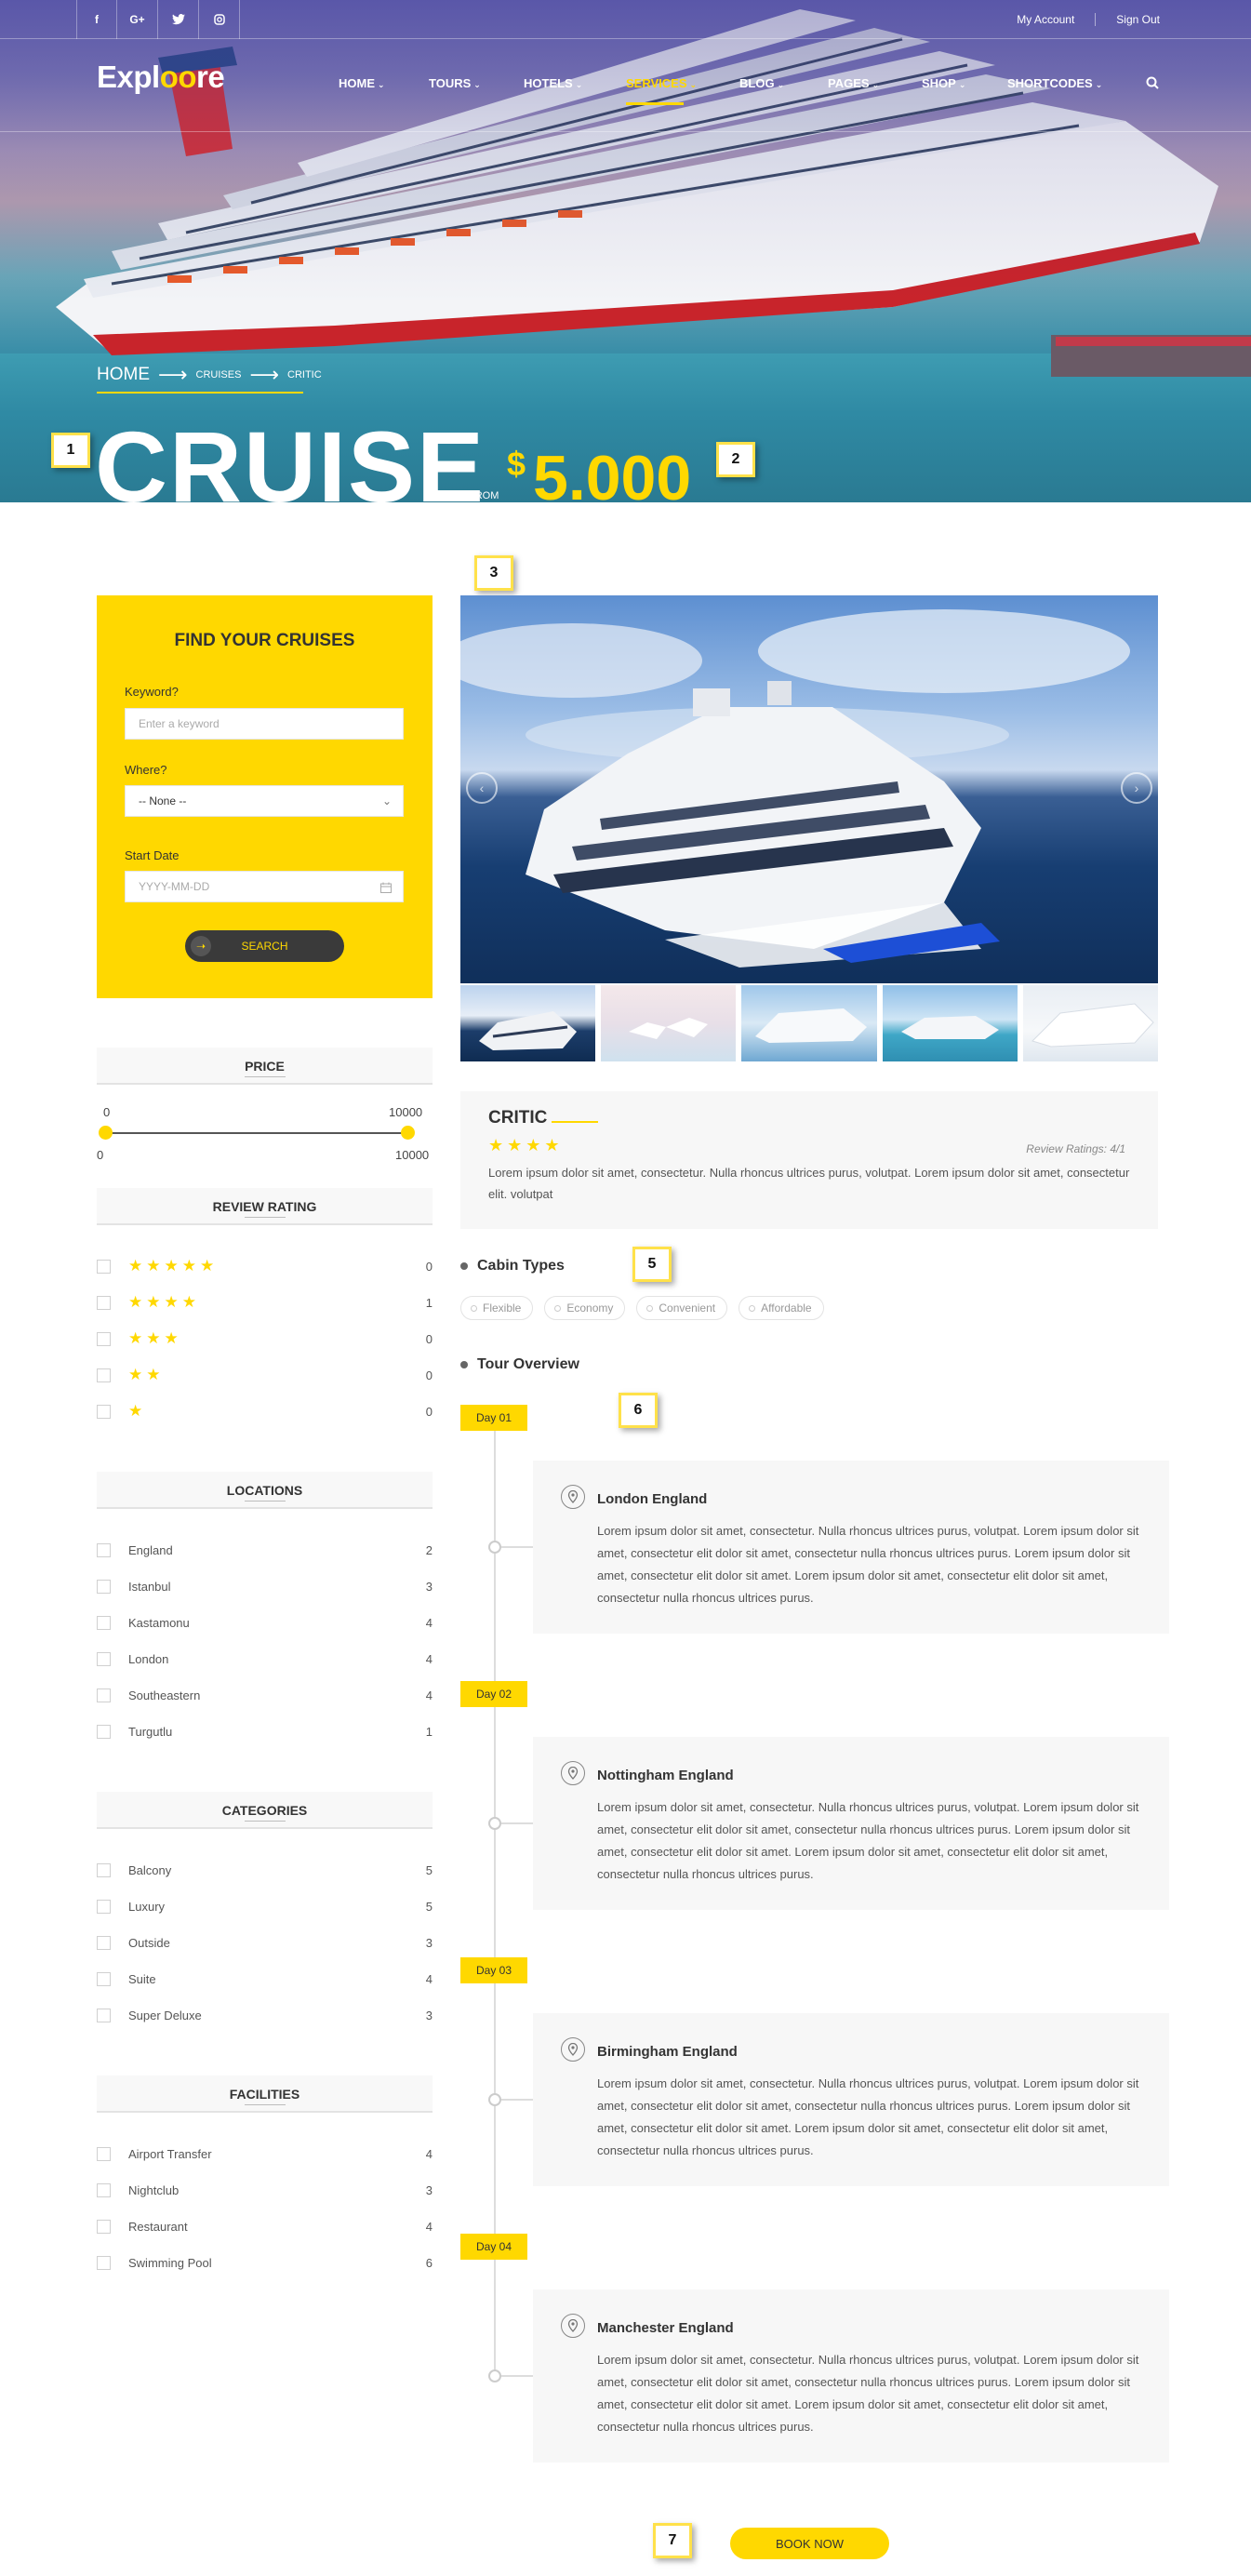 This screenshot has width=1251, height=2576. What do you see at coordinates (179, 19) in the screenshot?
I see `twitter-icon` at bounding box center [179, 19].